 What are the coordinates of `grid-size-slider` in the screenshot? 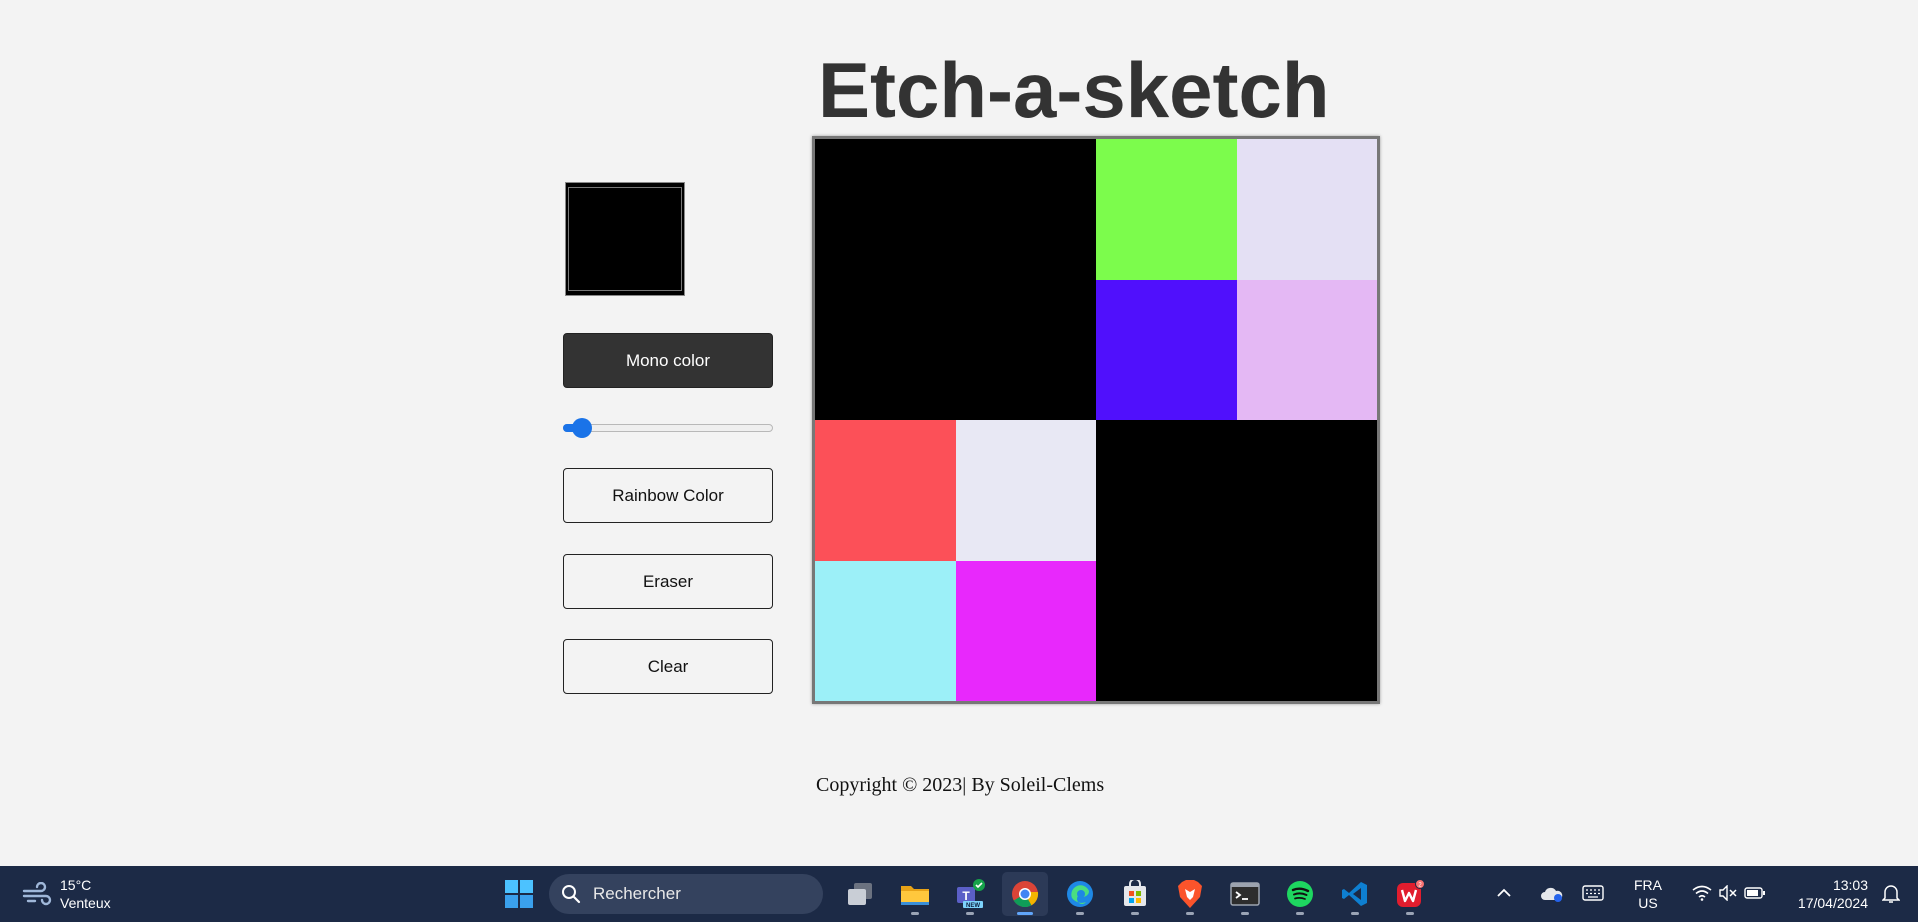 It's located at (668, 428).